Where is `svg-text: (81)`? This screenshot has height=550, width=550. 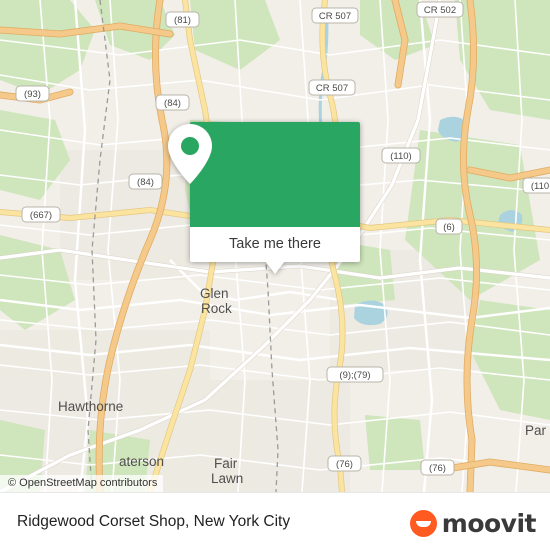
svg-text: (81) is located at coordinates (182, 20).